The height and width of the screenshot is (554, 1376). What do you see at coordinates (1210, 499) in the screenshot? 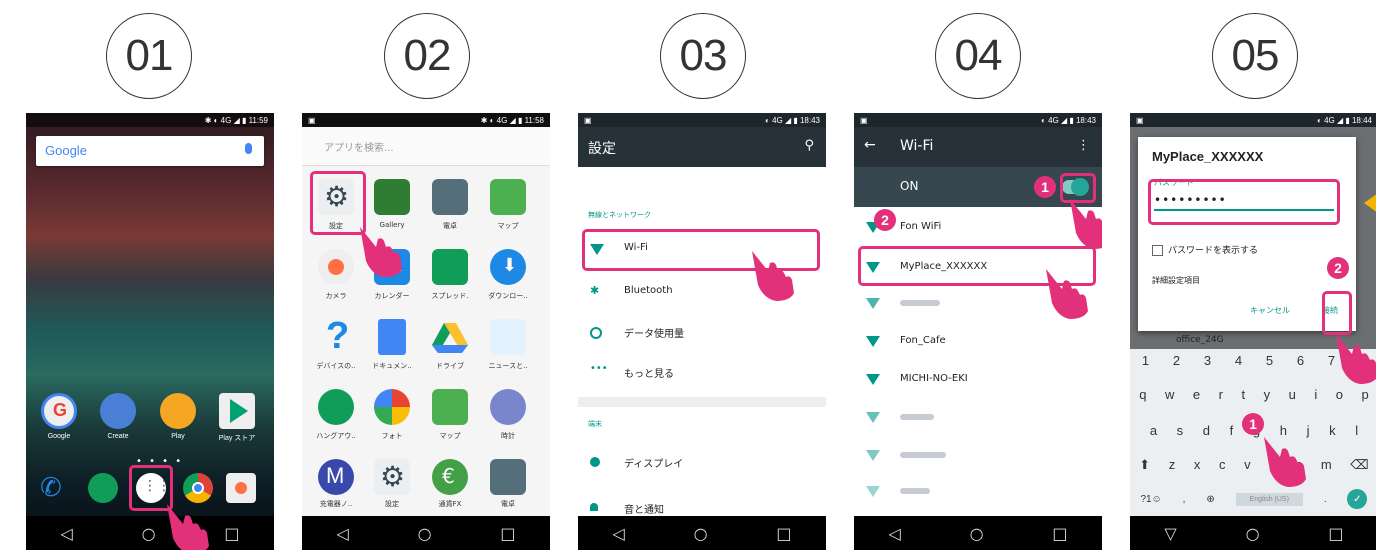
I see `globe-icon: ⊕` at bounding box center [1210, 499].